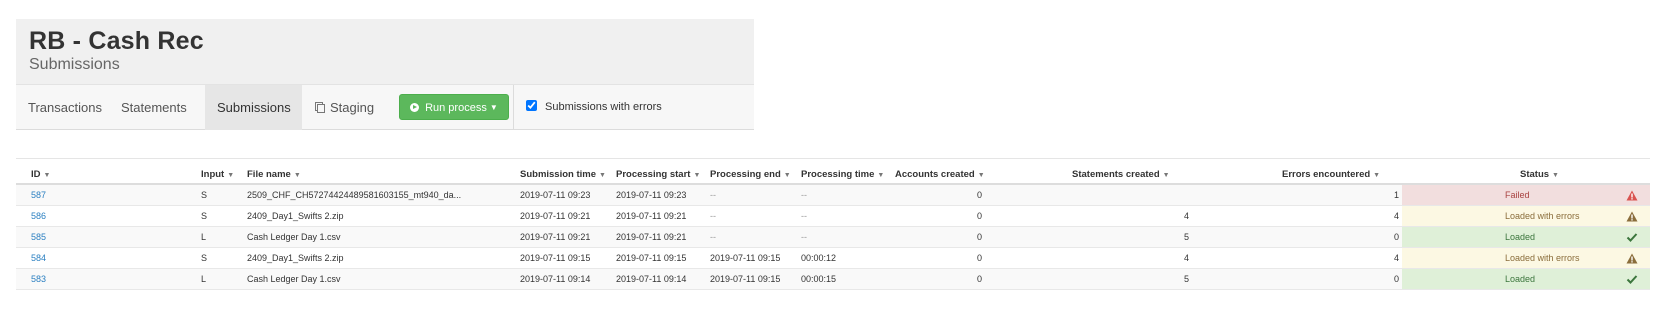 The width and height of the screenshot is (1666, 332). Describe the element at coordinates (1520, 278) in the screenshot. I see `status-badge: Loaded` at that location.